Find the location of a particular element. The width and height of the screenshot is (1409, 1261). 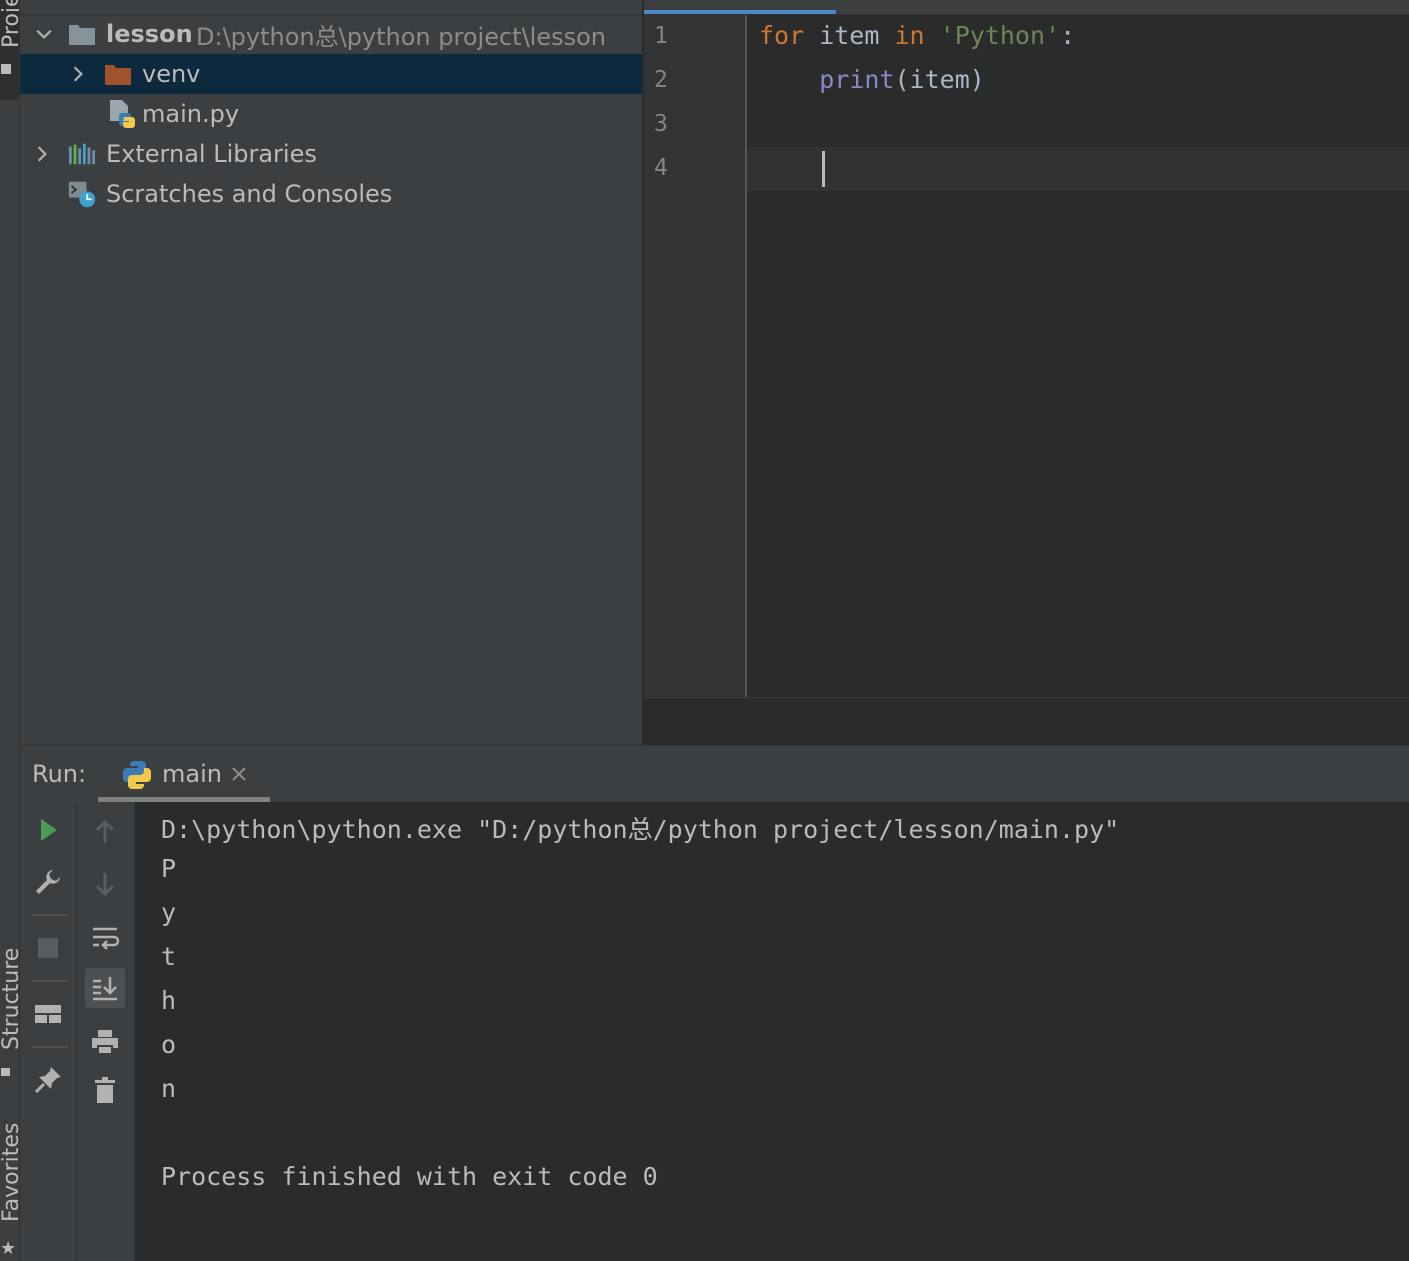

down-stack-button is located at coordinates (105, 884).